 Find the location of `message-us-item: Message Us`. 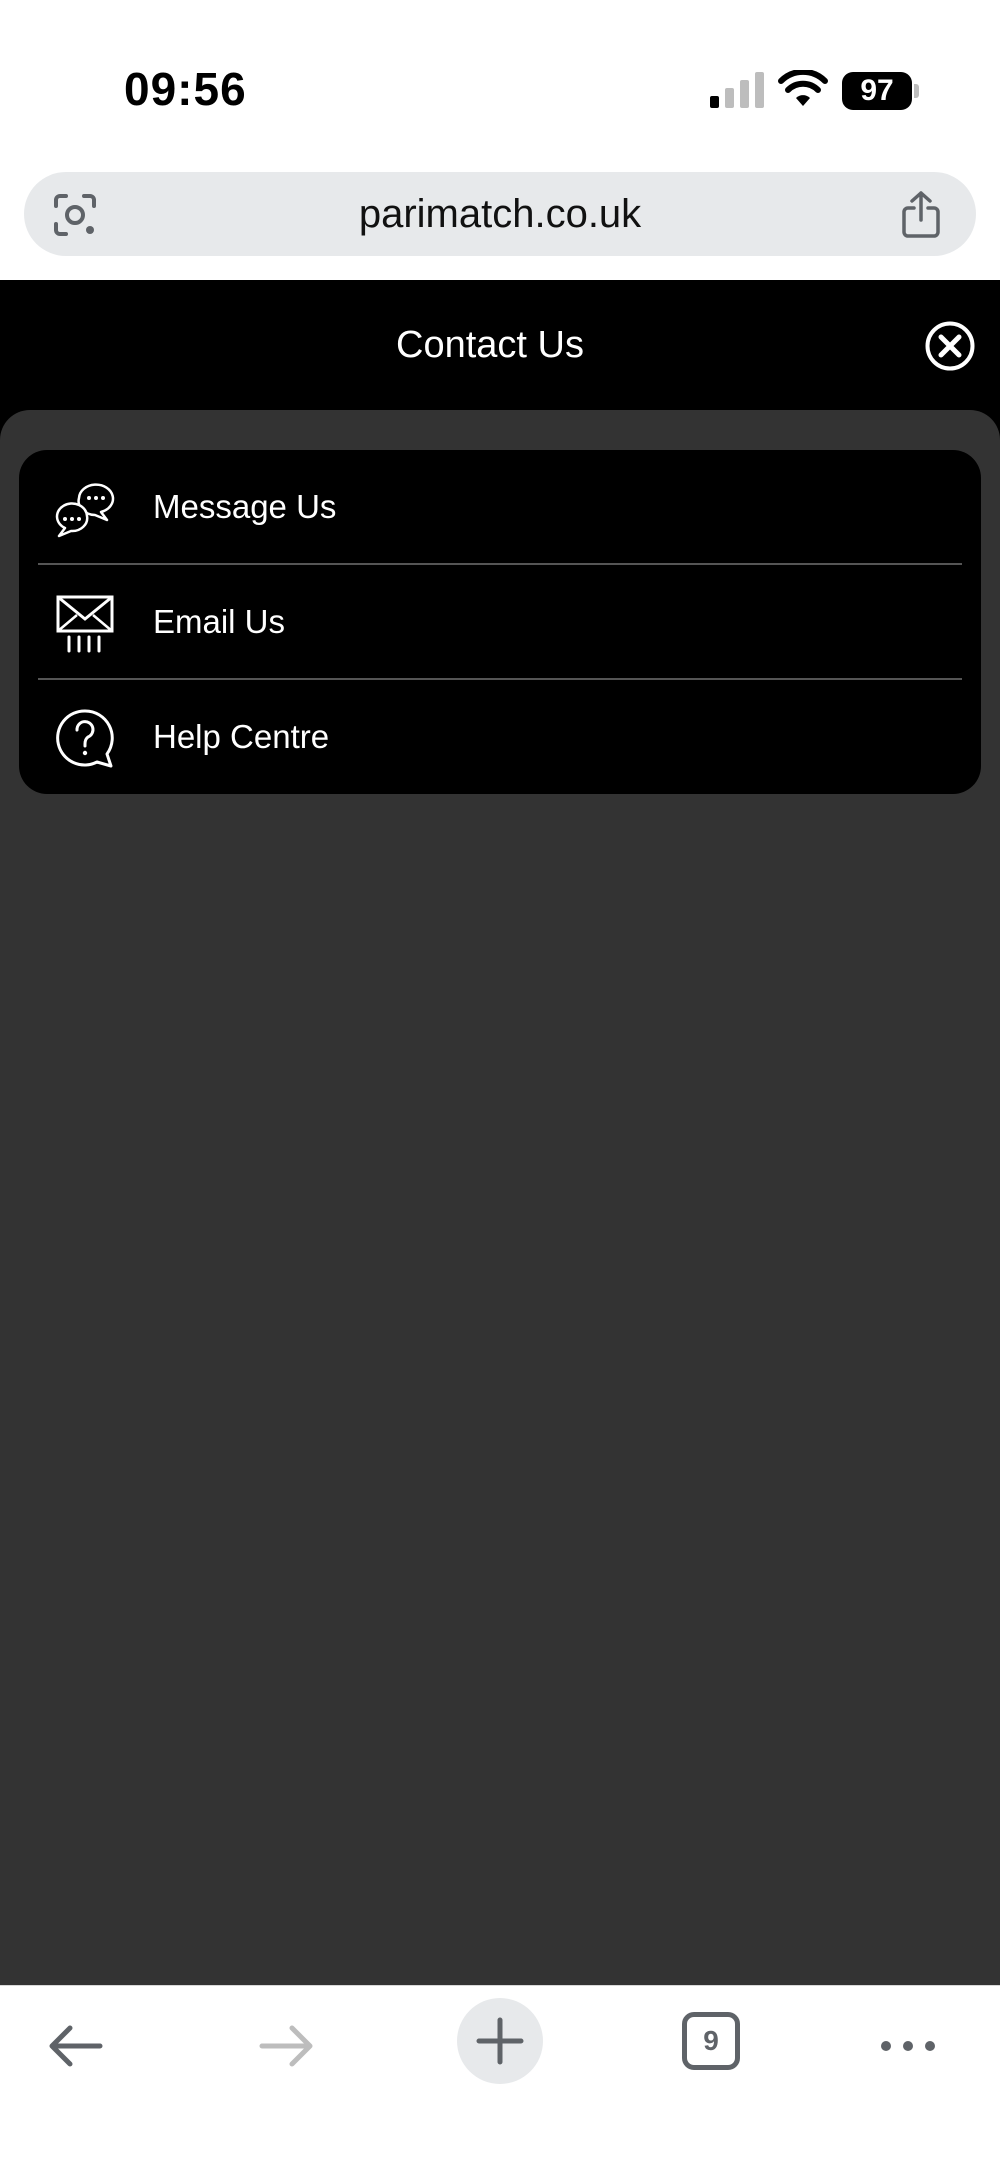

message-us-item: Message Us is located at coordinates (500, 507).